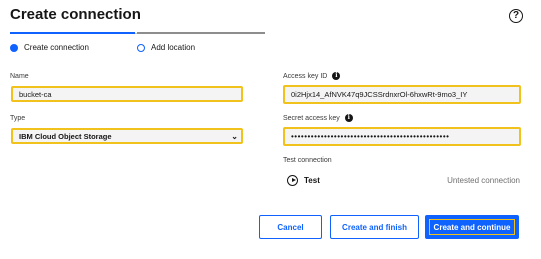 Image resolution: width=541 pixels, height=259 pixels. What do you see at coordinates (141, 47) in the screenshot?
I see `pending-step-icon` at bounding box center [141, 47].